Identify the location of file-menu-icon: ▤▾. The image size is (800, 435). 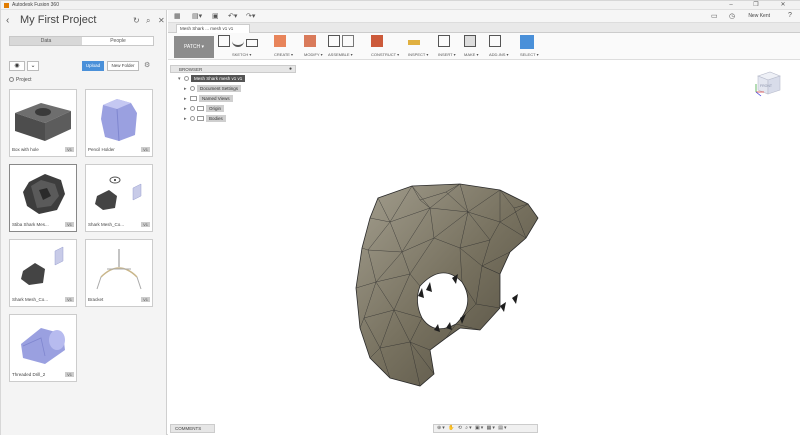
(197, 16).